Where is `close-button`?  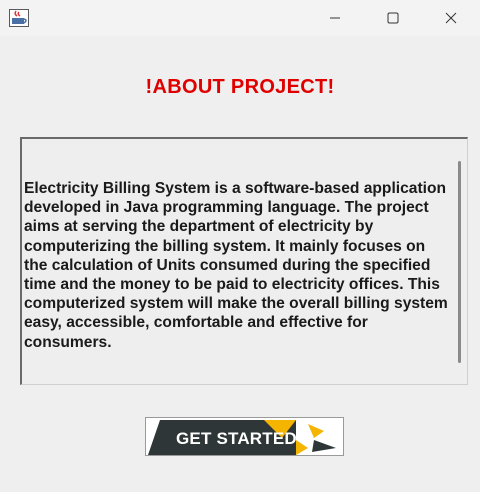
close-button is located at coordinates (451, 18).